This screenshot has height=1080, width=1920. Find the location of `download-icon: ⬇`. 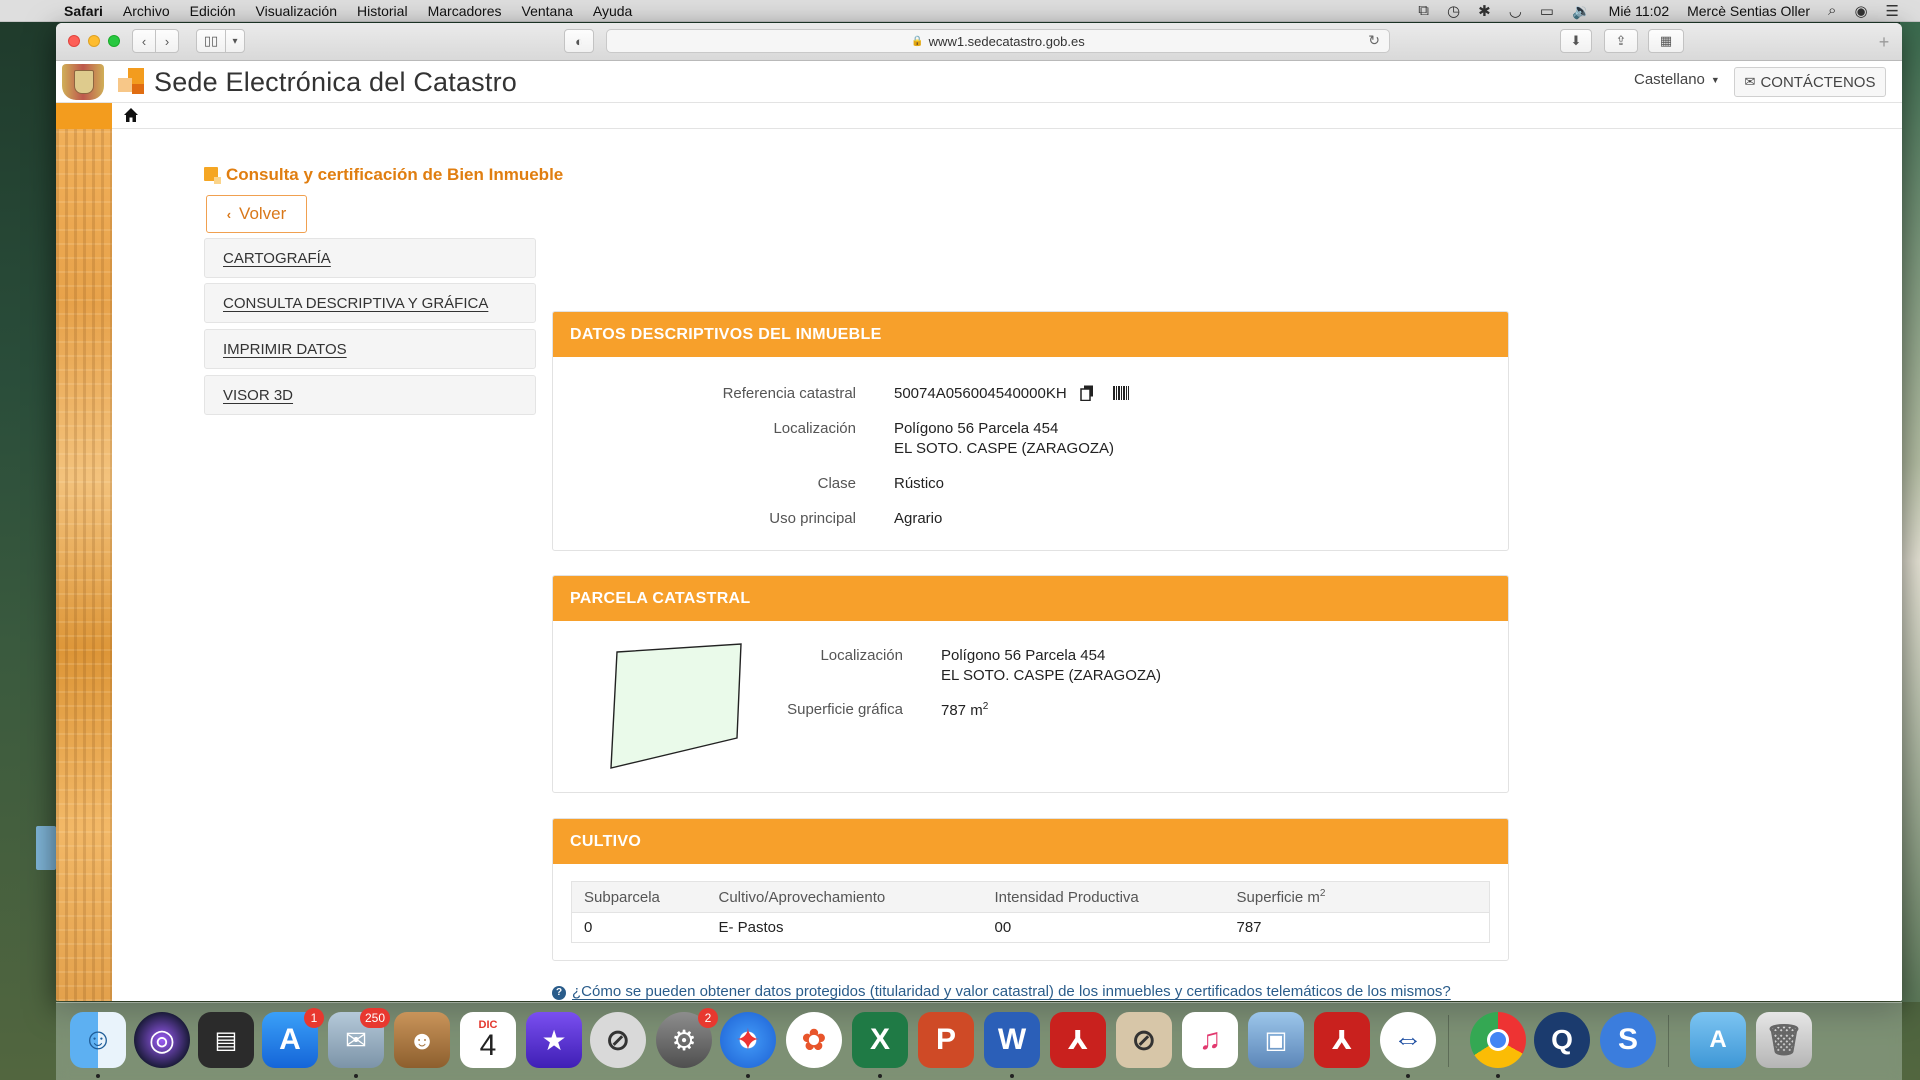

download-icon: ⬇ is located at coordinates (1576, 40).